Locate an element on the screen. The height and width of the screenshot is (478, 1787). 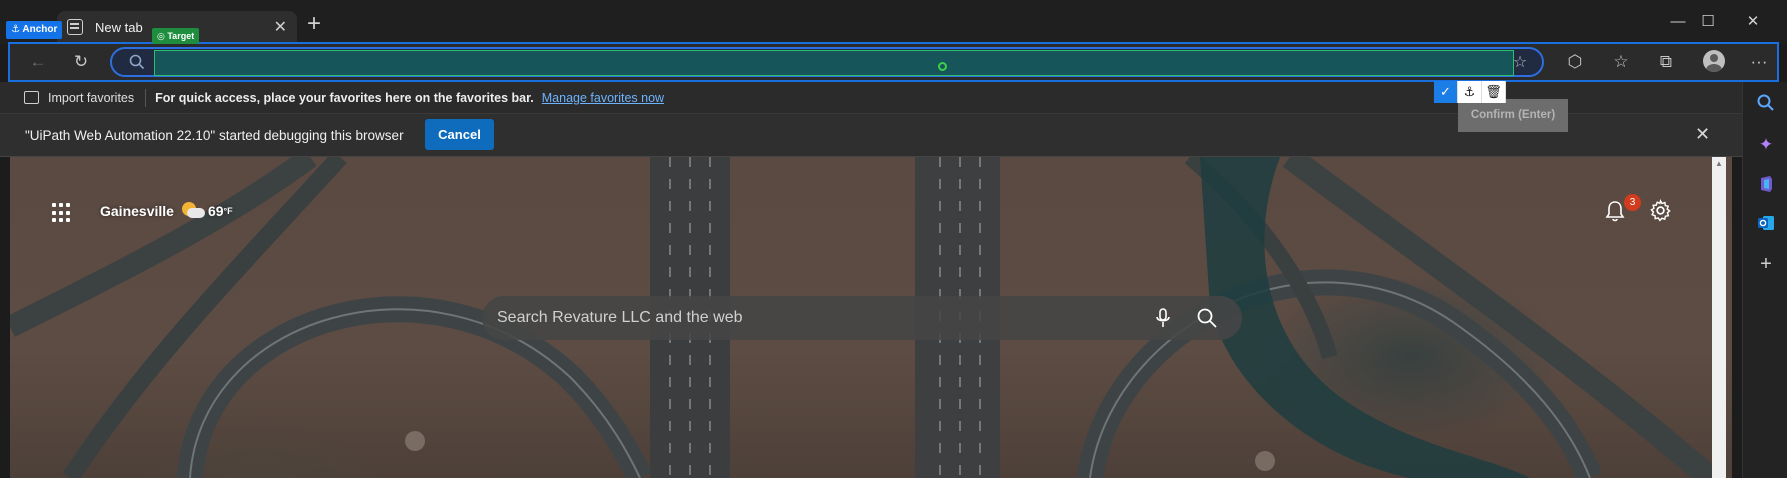
search-submit-icon is located at coordinates (1207, 318).